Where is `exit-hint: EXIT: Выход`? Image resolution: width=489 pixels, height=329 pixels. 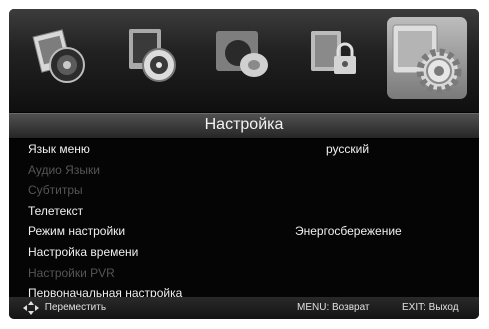 exit-hint: EXIT: Выход is located at coordinates (430, 307).